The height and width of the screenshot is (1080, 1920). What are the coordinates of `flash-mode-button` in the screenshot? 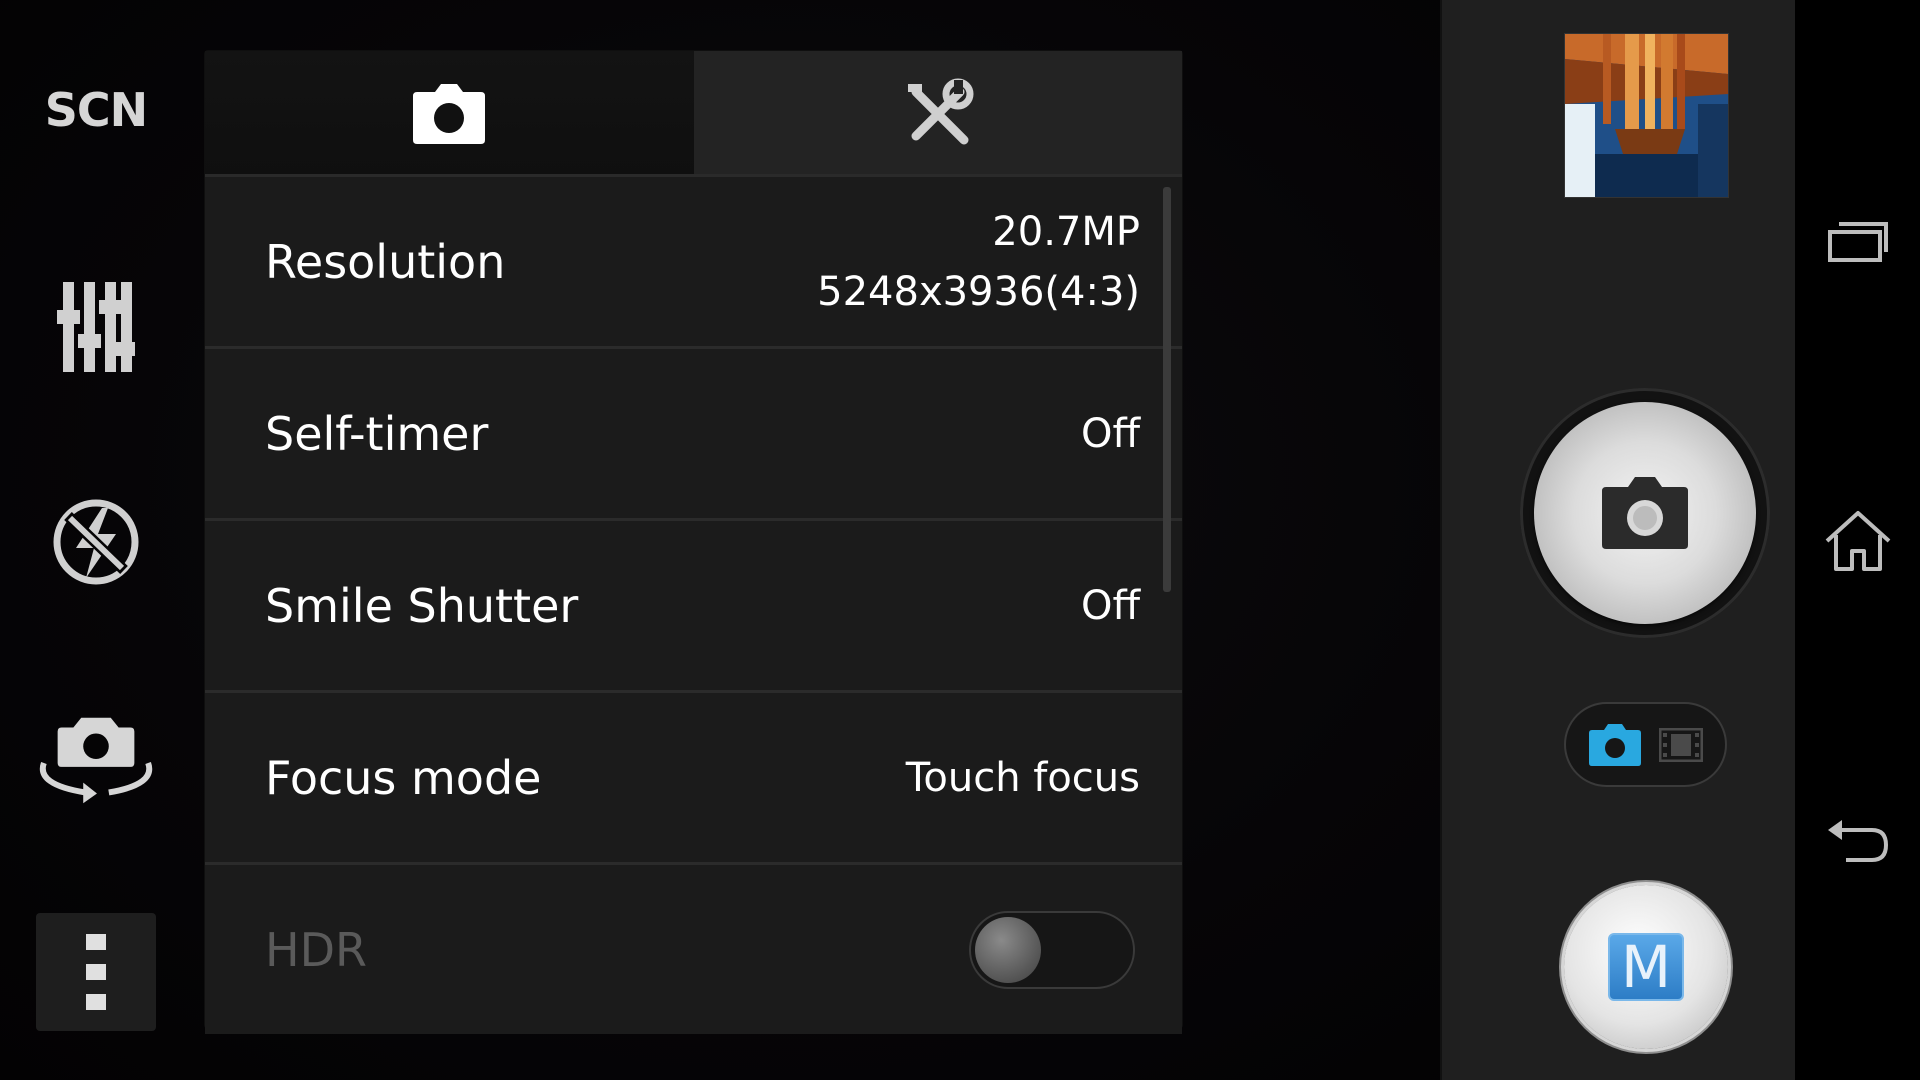 It's located at (96, 542).